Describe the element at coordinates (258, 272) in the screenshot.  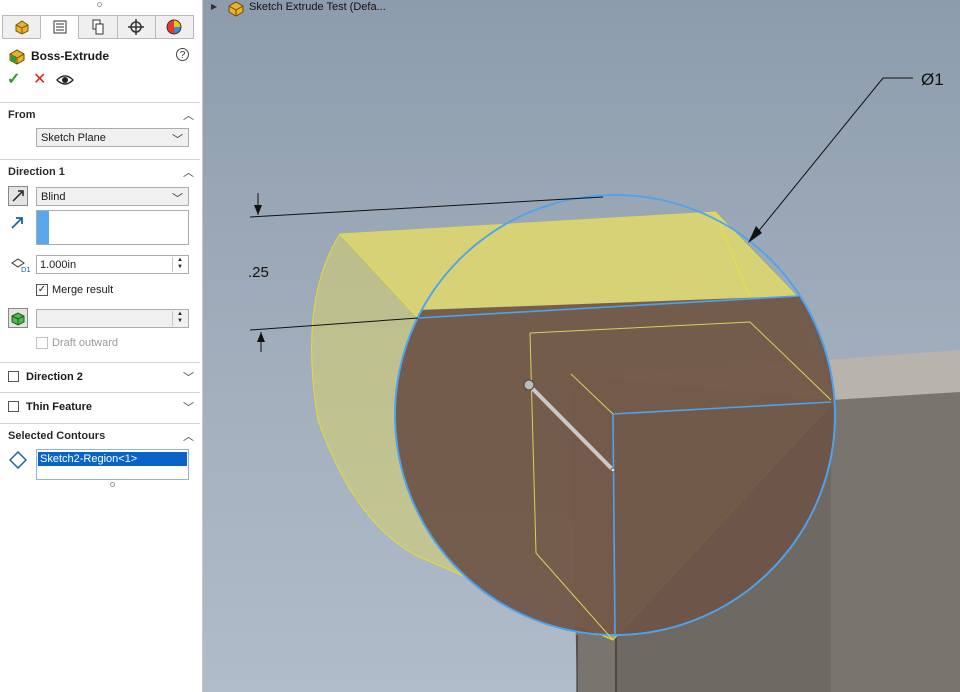
I see `height-dimension-text: .25` at that location.